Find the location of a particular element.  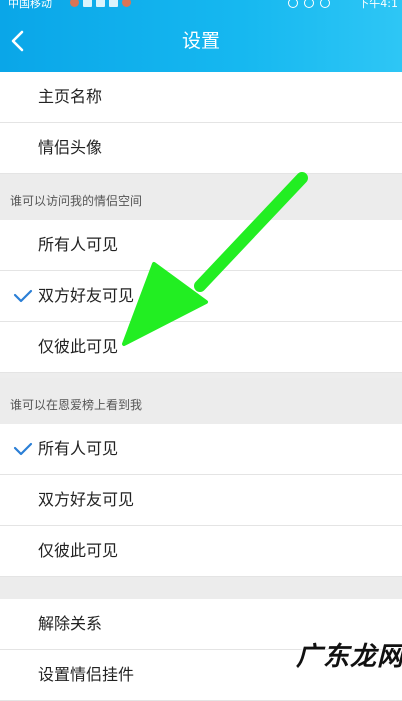

space-option-mutual-friends: 双方好友可见 is located at coordinates (201, 296).